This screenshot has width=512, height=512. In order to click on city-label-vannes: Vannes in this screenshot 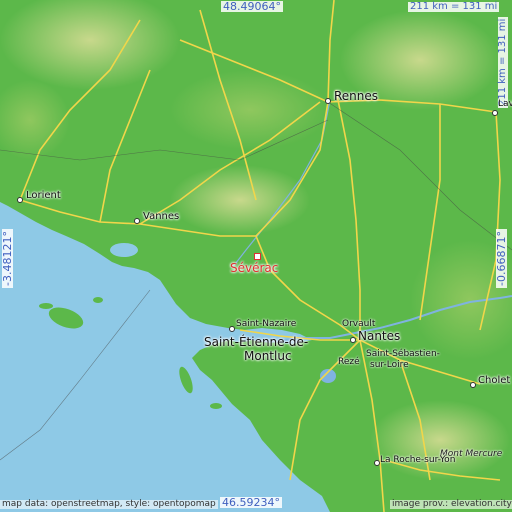, I will do `click(161, 216)`.